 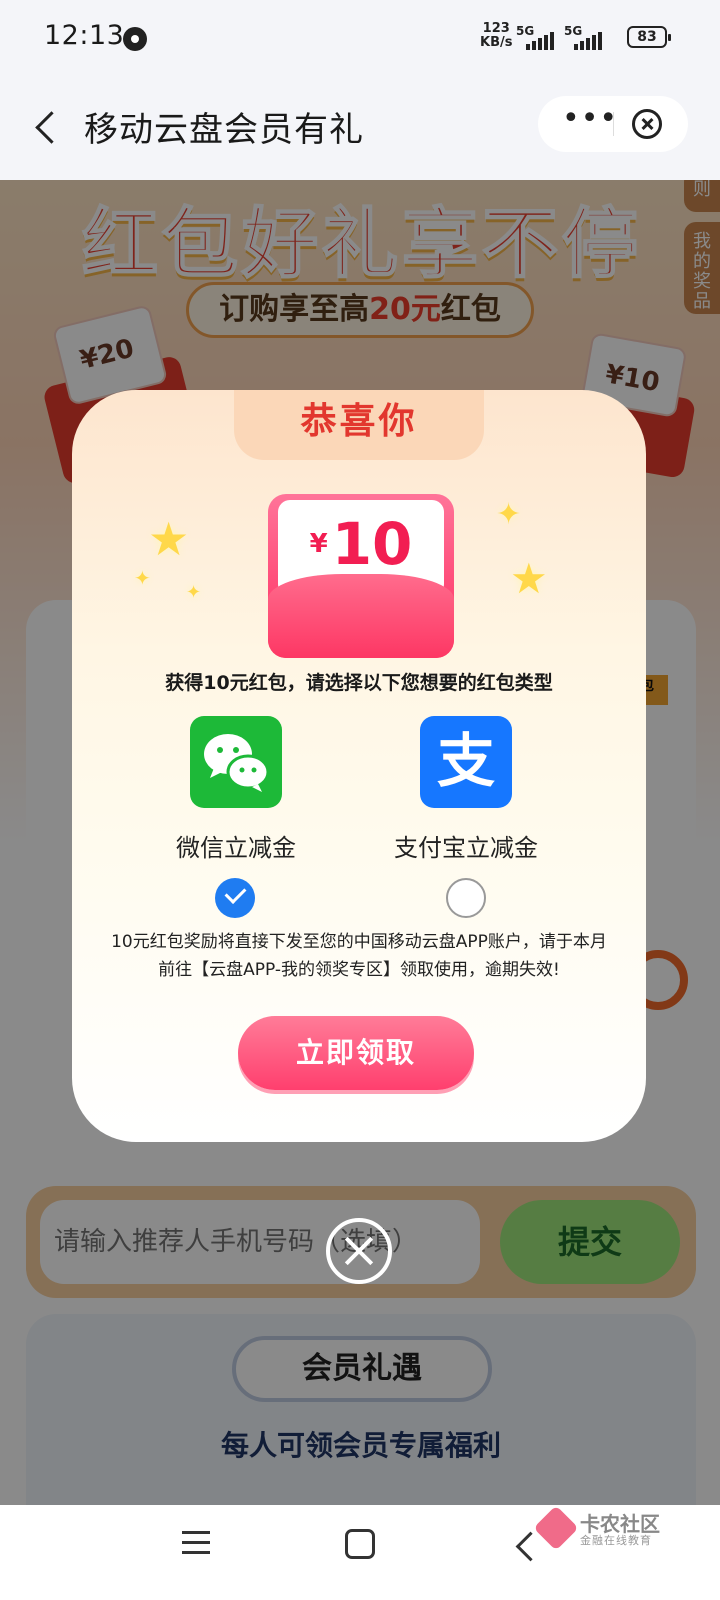 What do you see at coordinates (616, 1540) in the screenshot?
I see `watermark-sub: 金融在线教育` at bounding box center [616, 1540].